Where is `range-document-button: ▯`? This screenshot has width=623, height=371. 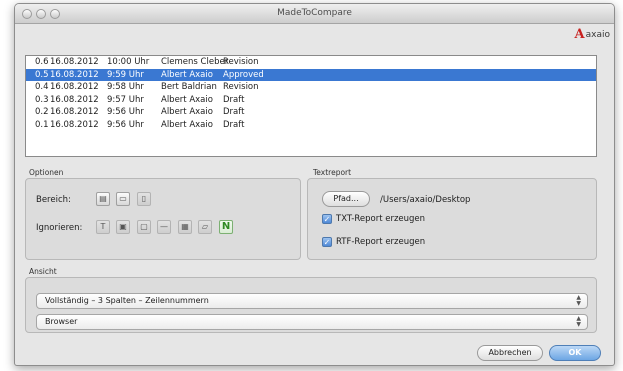
range-document-button: ▯ is located at coordinates (144, 199).